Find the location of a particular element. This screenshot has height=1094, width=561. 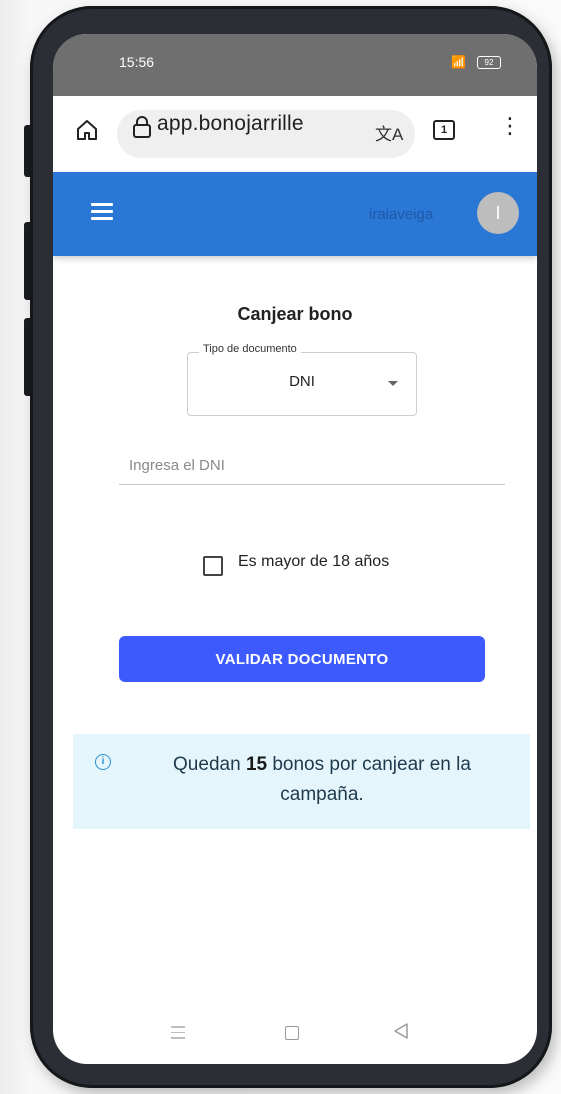

page-title: Canjear bono is located at coordinates (295, 314).